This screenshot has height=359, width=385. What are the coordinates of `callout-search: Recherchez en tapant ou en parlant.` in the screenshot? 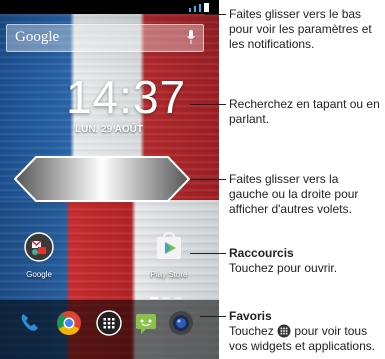 It's located at (305, 112).